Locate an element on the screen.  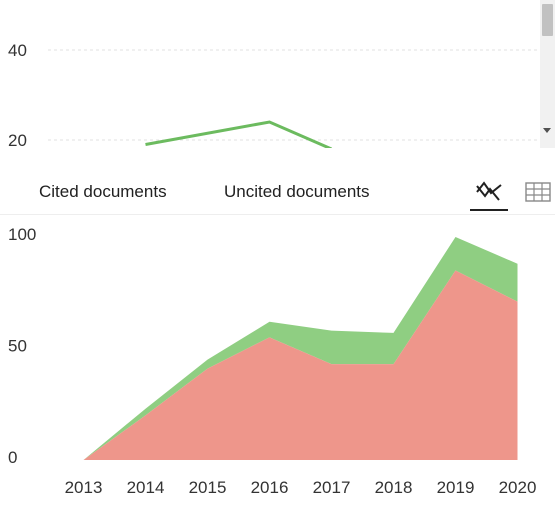
x-tick-label: 2020 is located at coordinates (518, 487).